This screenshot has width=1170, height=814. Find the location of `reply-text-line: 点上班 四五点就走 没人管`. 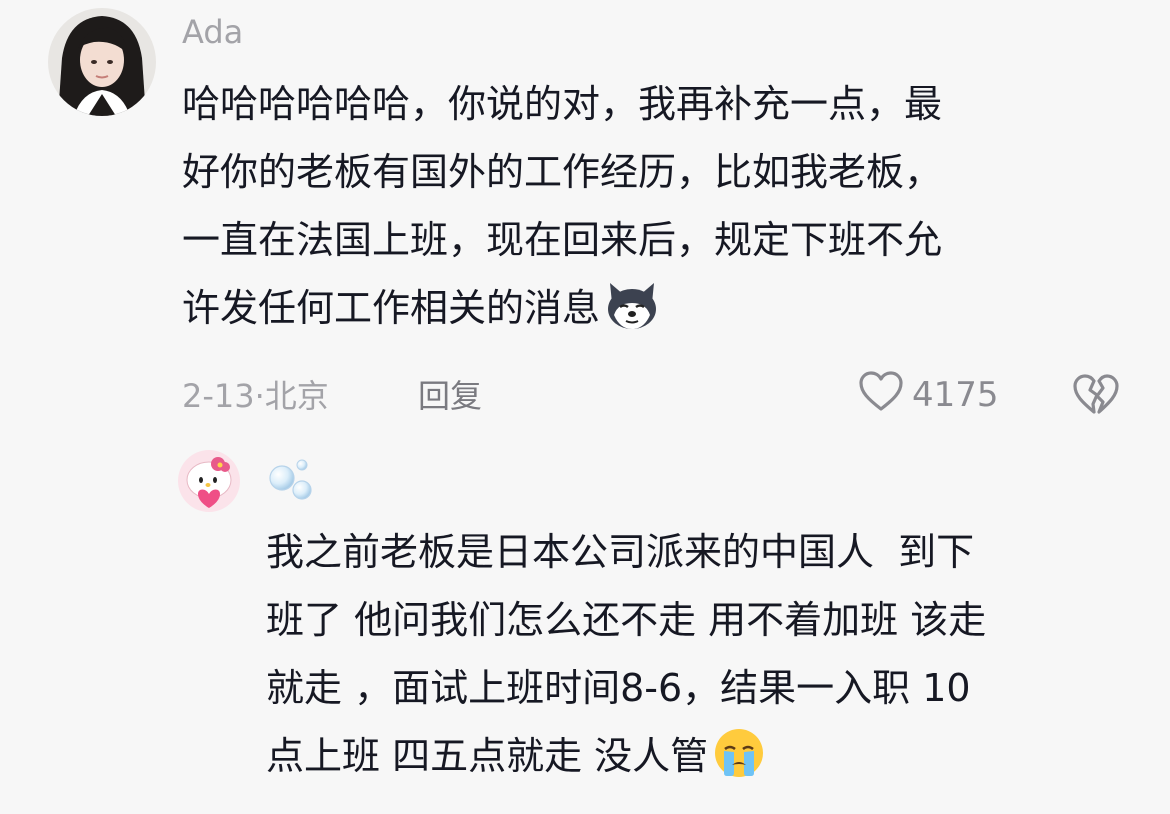

reply-text-line: 点上班 四五点就走 没人管 is located at coordinates (626, 756).